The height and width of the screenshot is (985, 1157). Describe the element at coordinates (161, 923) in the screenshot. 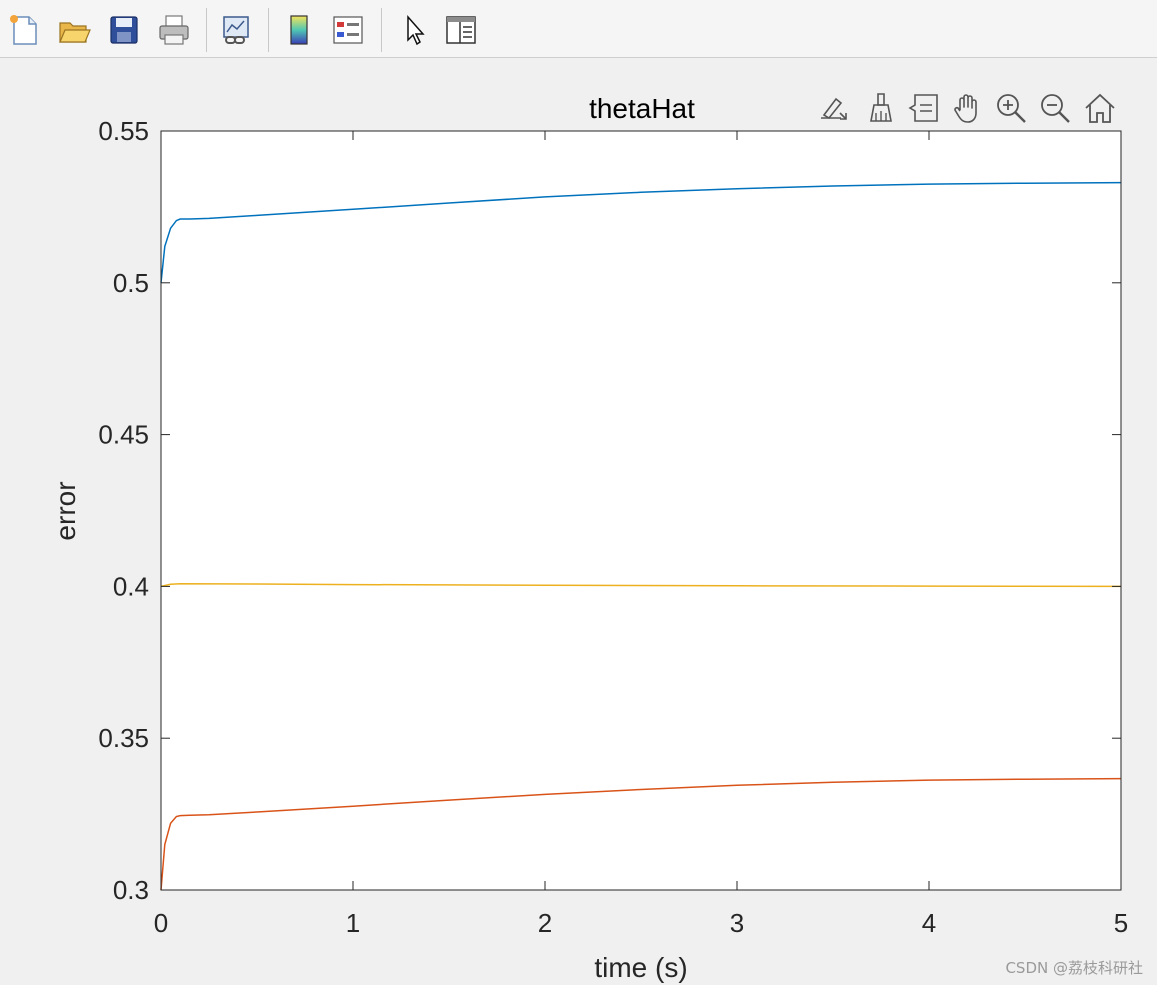

I see `x-tick-label: 0` at that location.